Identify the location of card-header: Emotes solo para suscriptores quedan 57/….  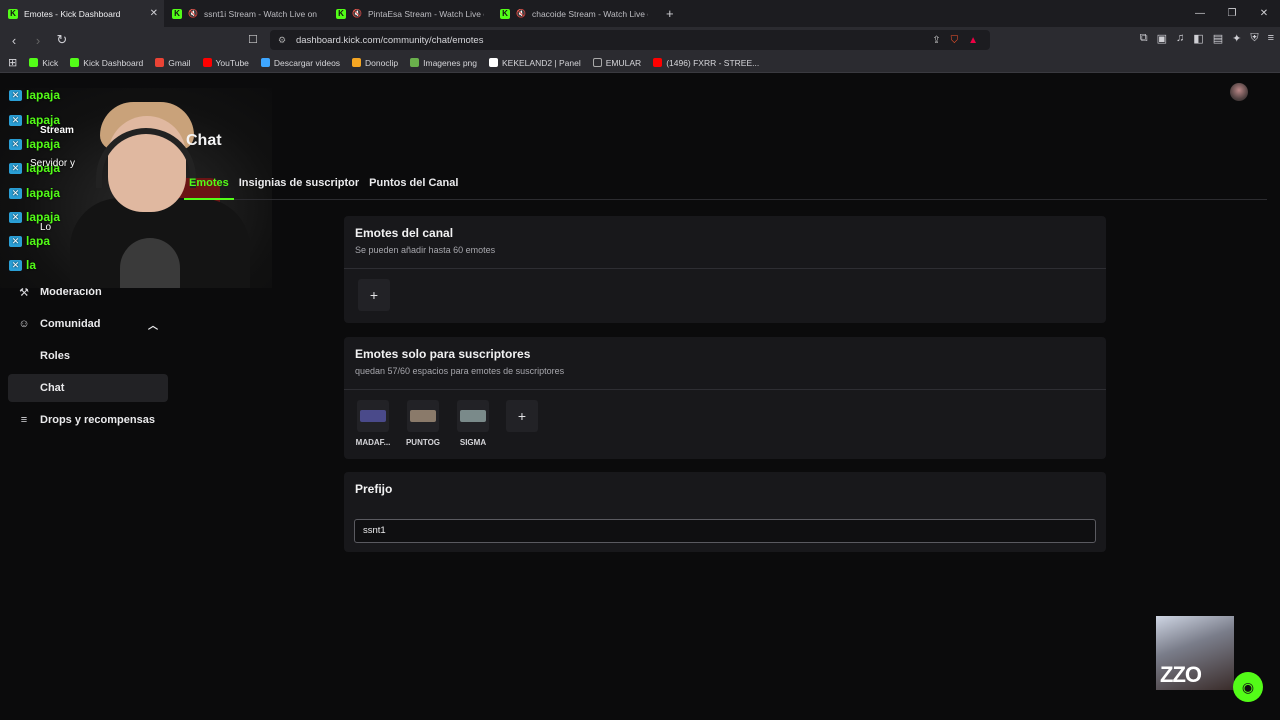
(725, 363).